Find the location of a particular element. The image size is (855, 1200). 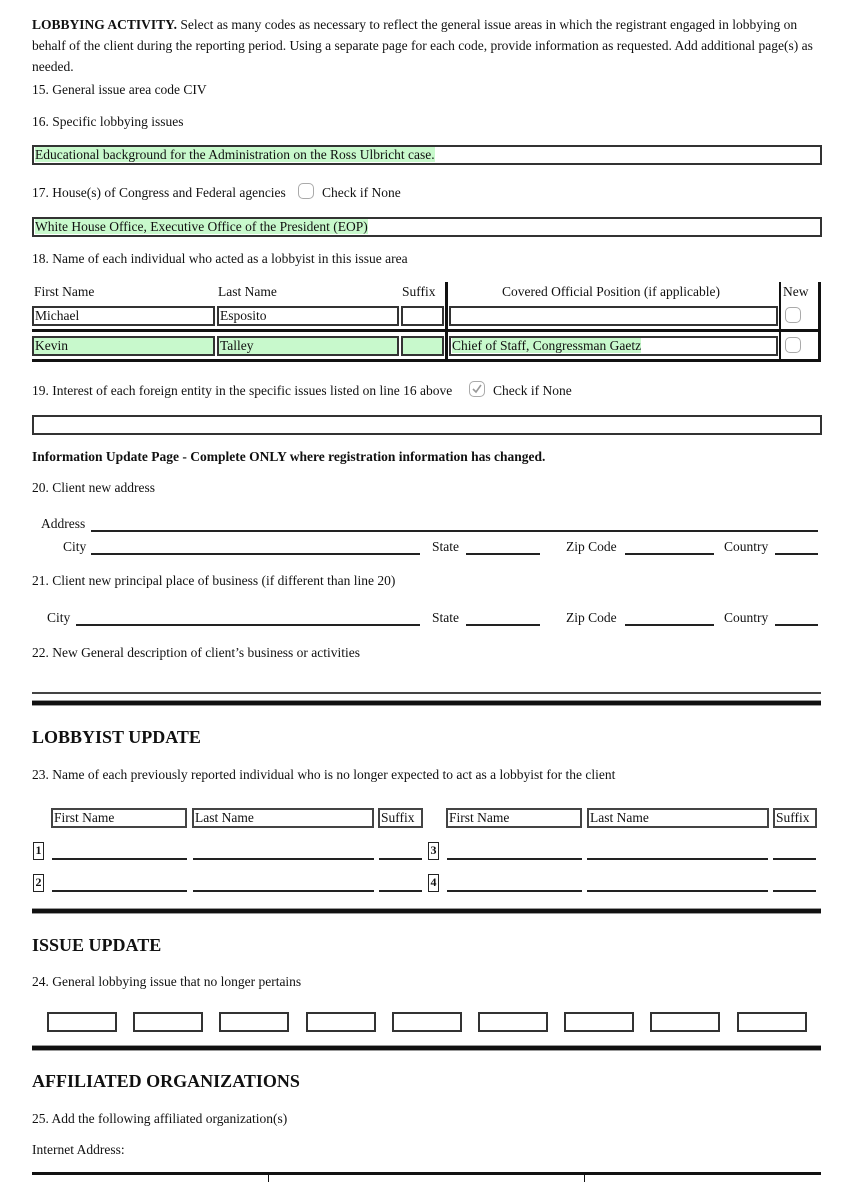

line16-label: 16. Specific lobbying issues is located at coordinates (108, 121).